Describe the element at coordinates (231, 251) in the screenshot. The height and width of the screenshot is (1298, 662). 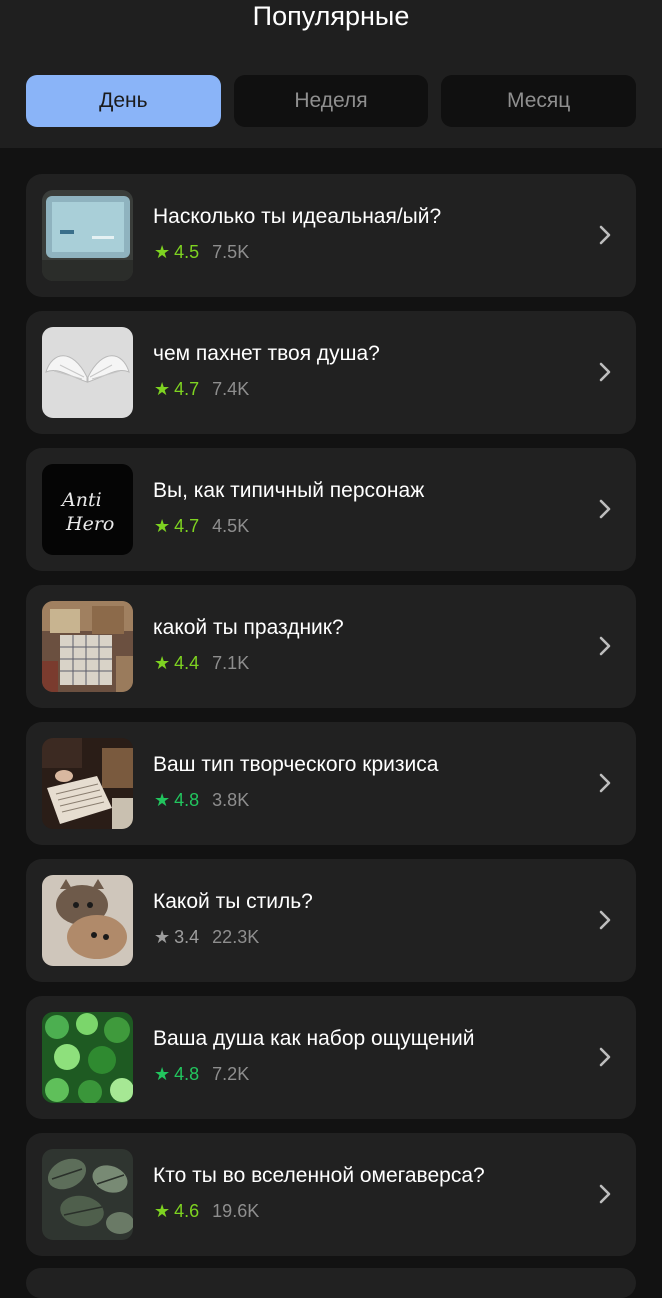
I see `quiz-views: 7.5K` at that location.